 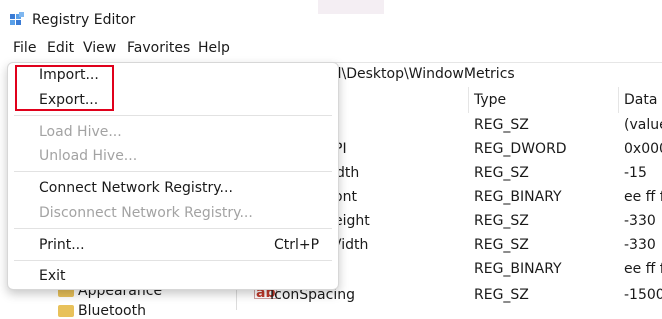 What do you see at coordinates (640, 100) in the screenshot?
I see `column-header-data: Data` at bounding box center [640, 100].